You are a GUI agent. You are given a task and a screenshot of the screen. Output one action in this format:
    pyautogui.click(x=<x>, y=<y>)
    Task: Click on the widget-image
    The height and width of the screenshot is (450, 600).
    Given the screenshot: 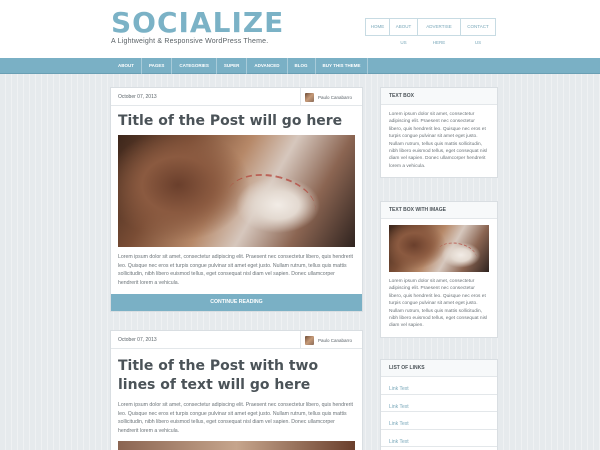 What is the action you would take?
    pyautogui.click(x=439, y=248)
    